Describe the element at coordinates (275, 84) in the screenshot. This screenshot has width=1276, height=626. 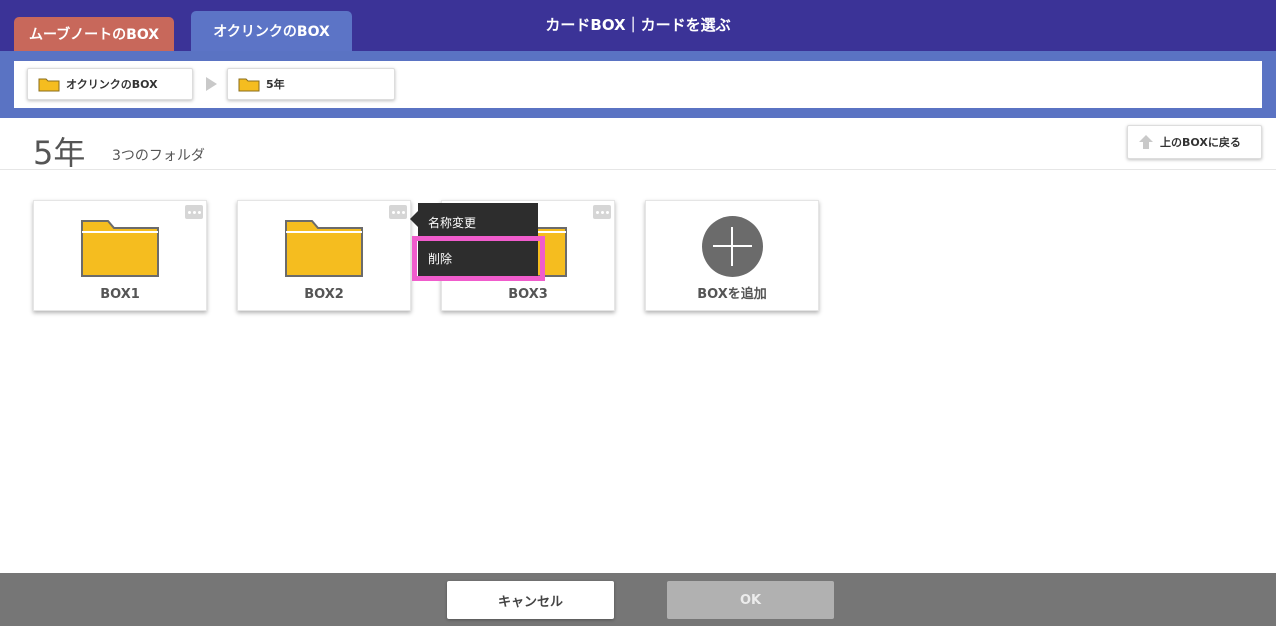
I see `breadcrumb-label: 5年` at that location.